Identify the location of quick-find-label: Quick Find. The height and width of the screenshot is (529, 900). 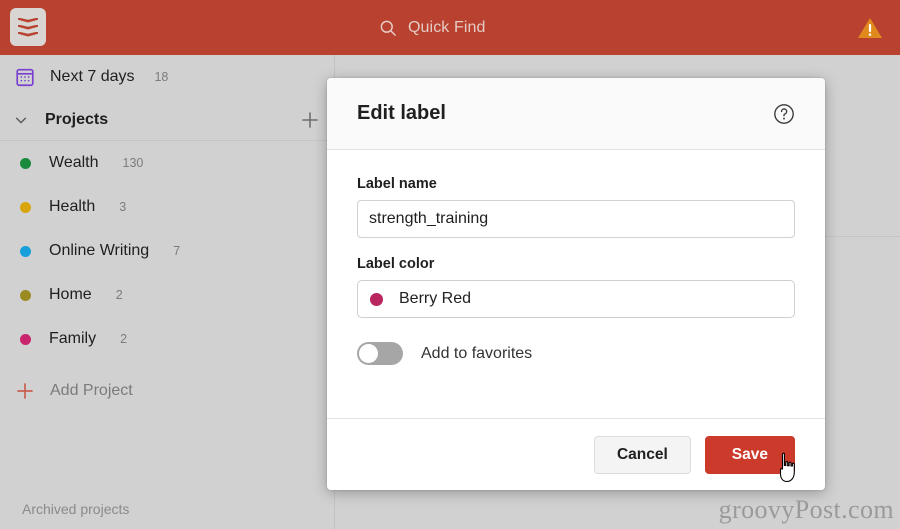
(447, 27).